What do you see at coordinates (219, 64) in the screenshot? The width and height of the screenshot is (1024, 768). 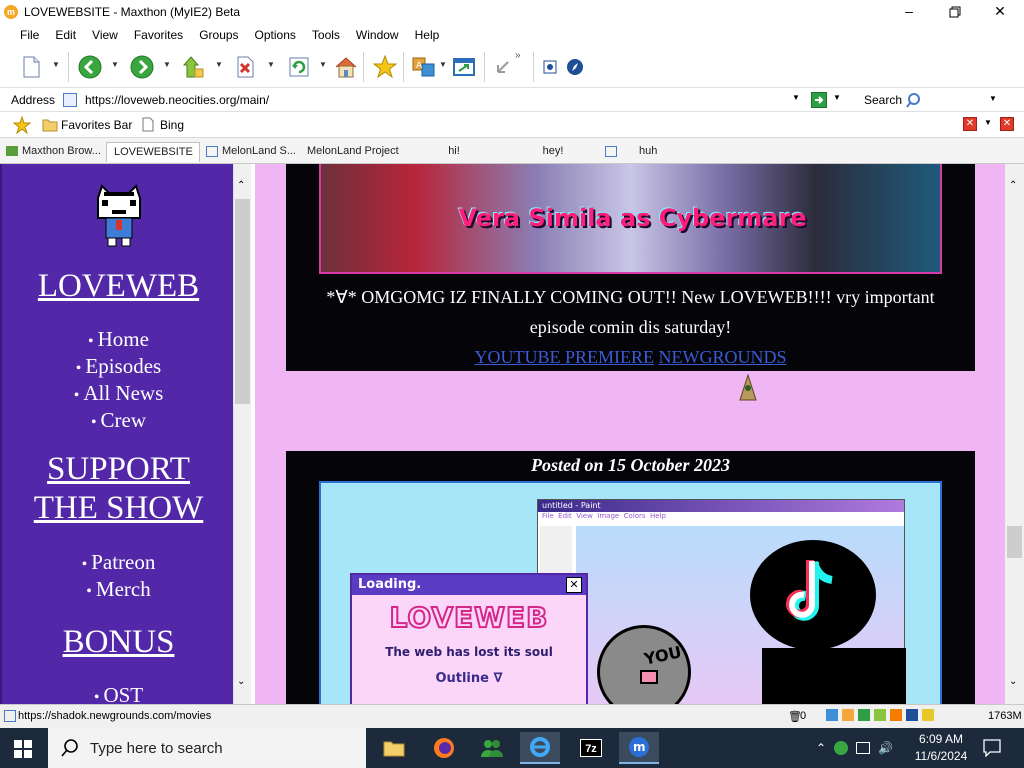 I see `up-dropdown-icon: ▼` at bounding box center [219, 64].